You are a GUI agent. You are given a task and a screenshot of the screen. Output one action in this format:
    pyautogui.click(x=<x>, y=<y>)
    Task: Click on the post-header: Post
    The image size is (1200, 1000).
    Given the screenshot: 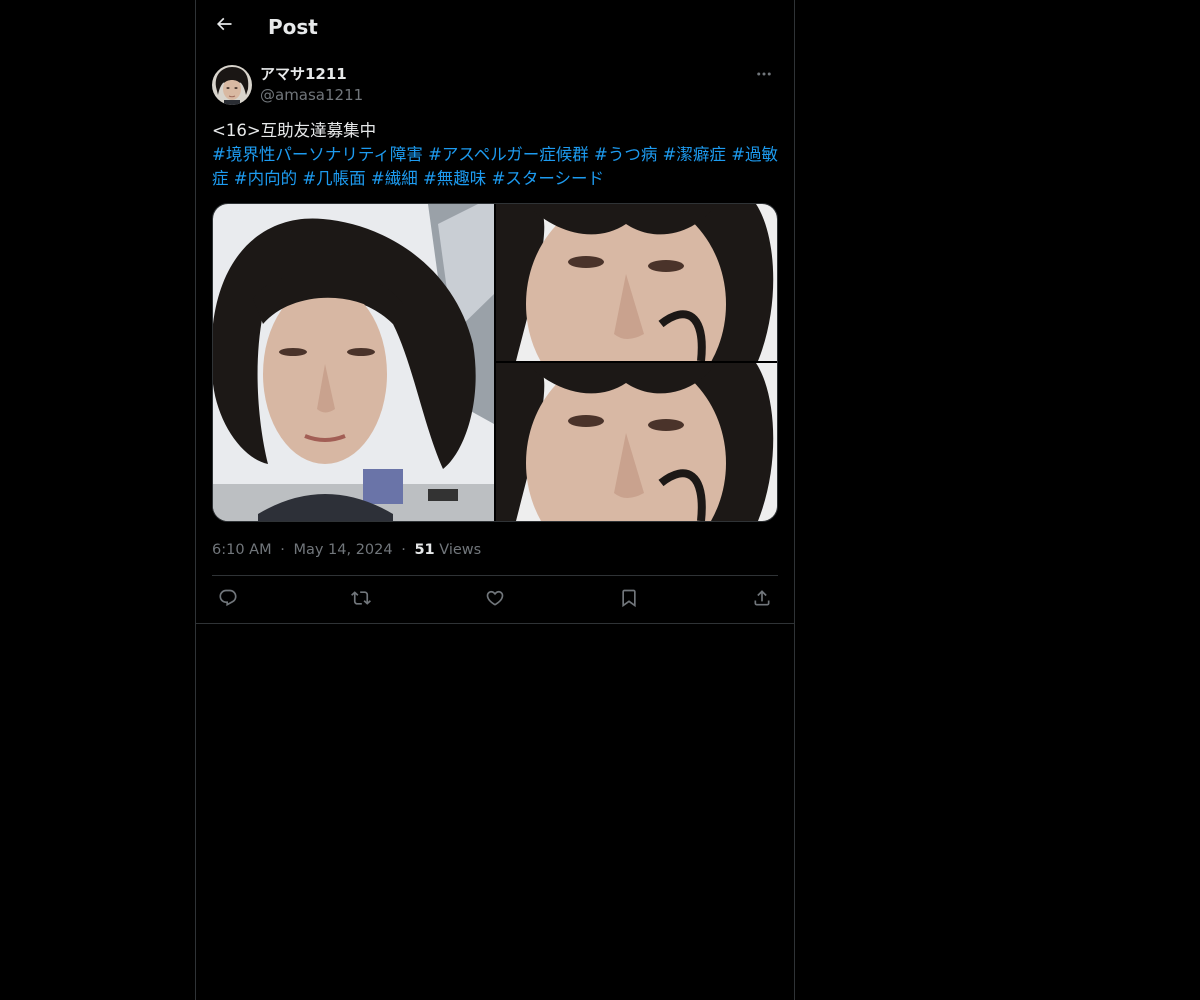 What is the action you would take?
    pyautogui.click(x=495, y=27)
    